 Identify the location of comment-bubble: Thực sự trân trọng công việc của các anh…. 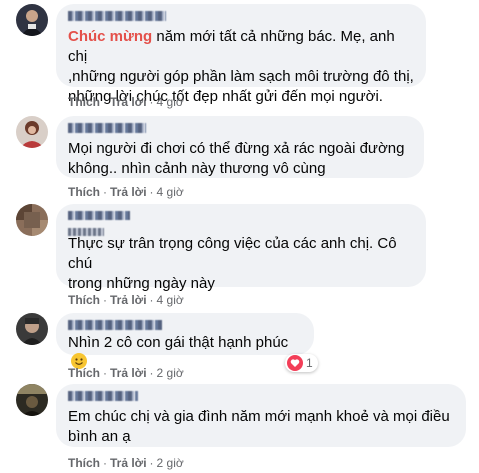
(241, 248).